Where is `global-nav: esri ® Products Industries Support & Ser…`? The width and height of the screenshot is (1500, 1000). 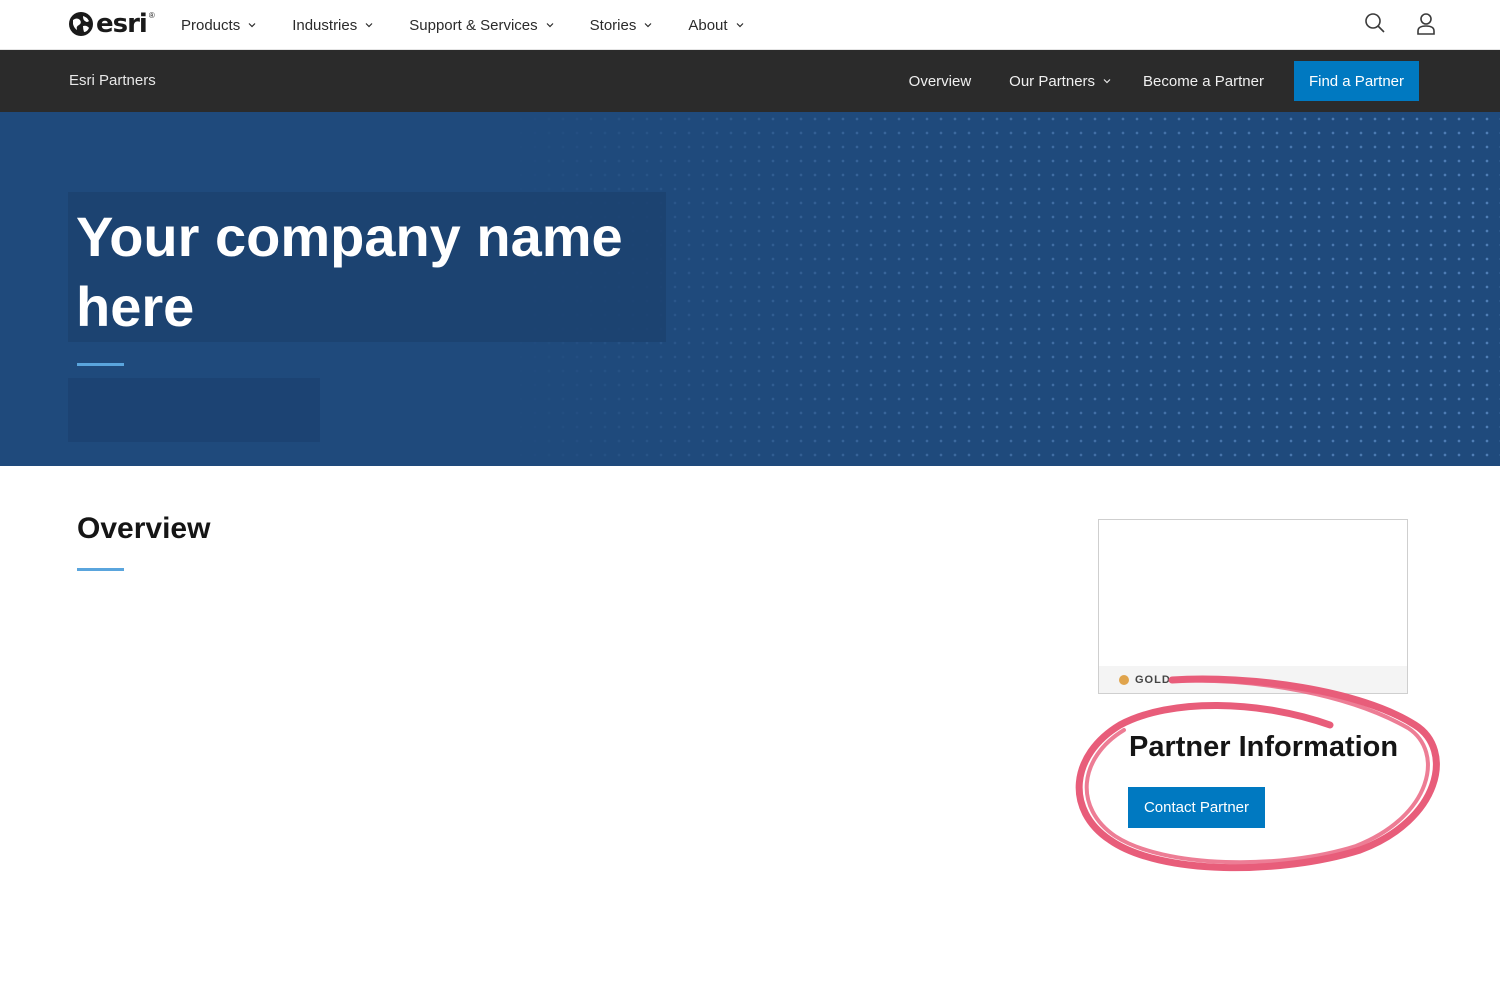
global-nav: esri ® Products Industries Support & Ser… is located at coordinates (750, 25).